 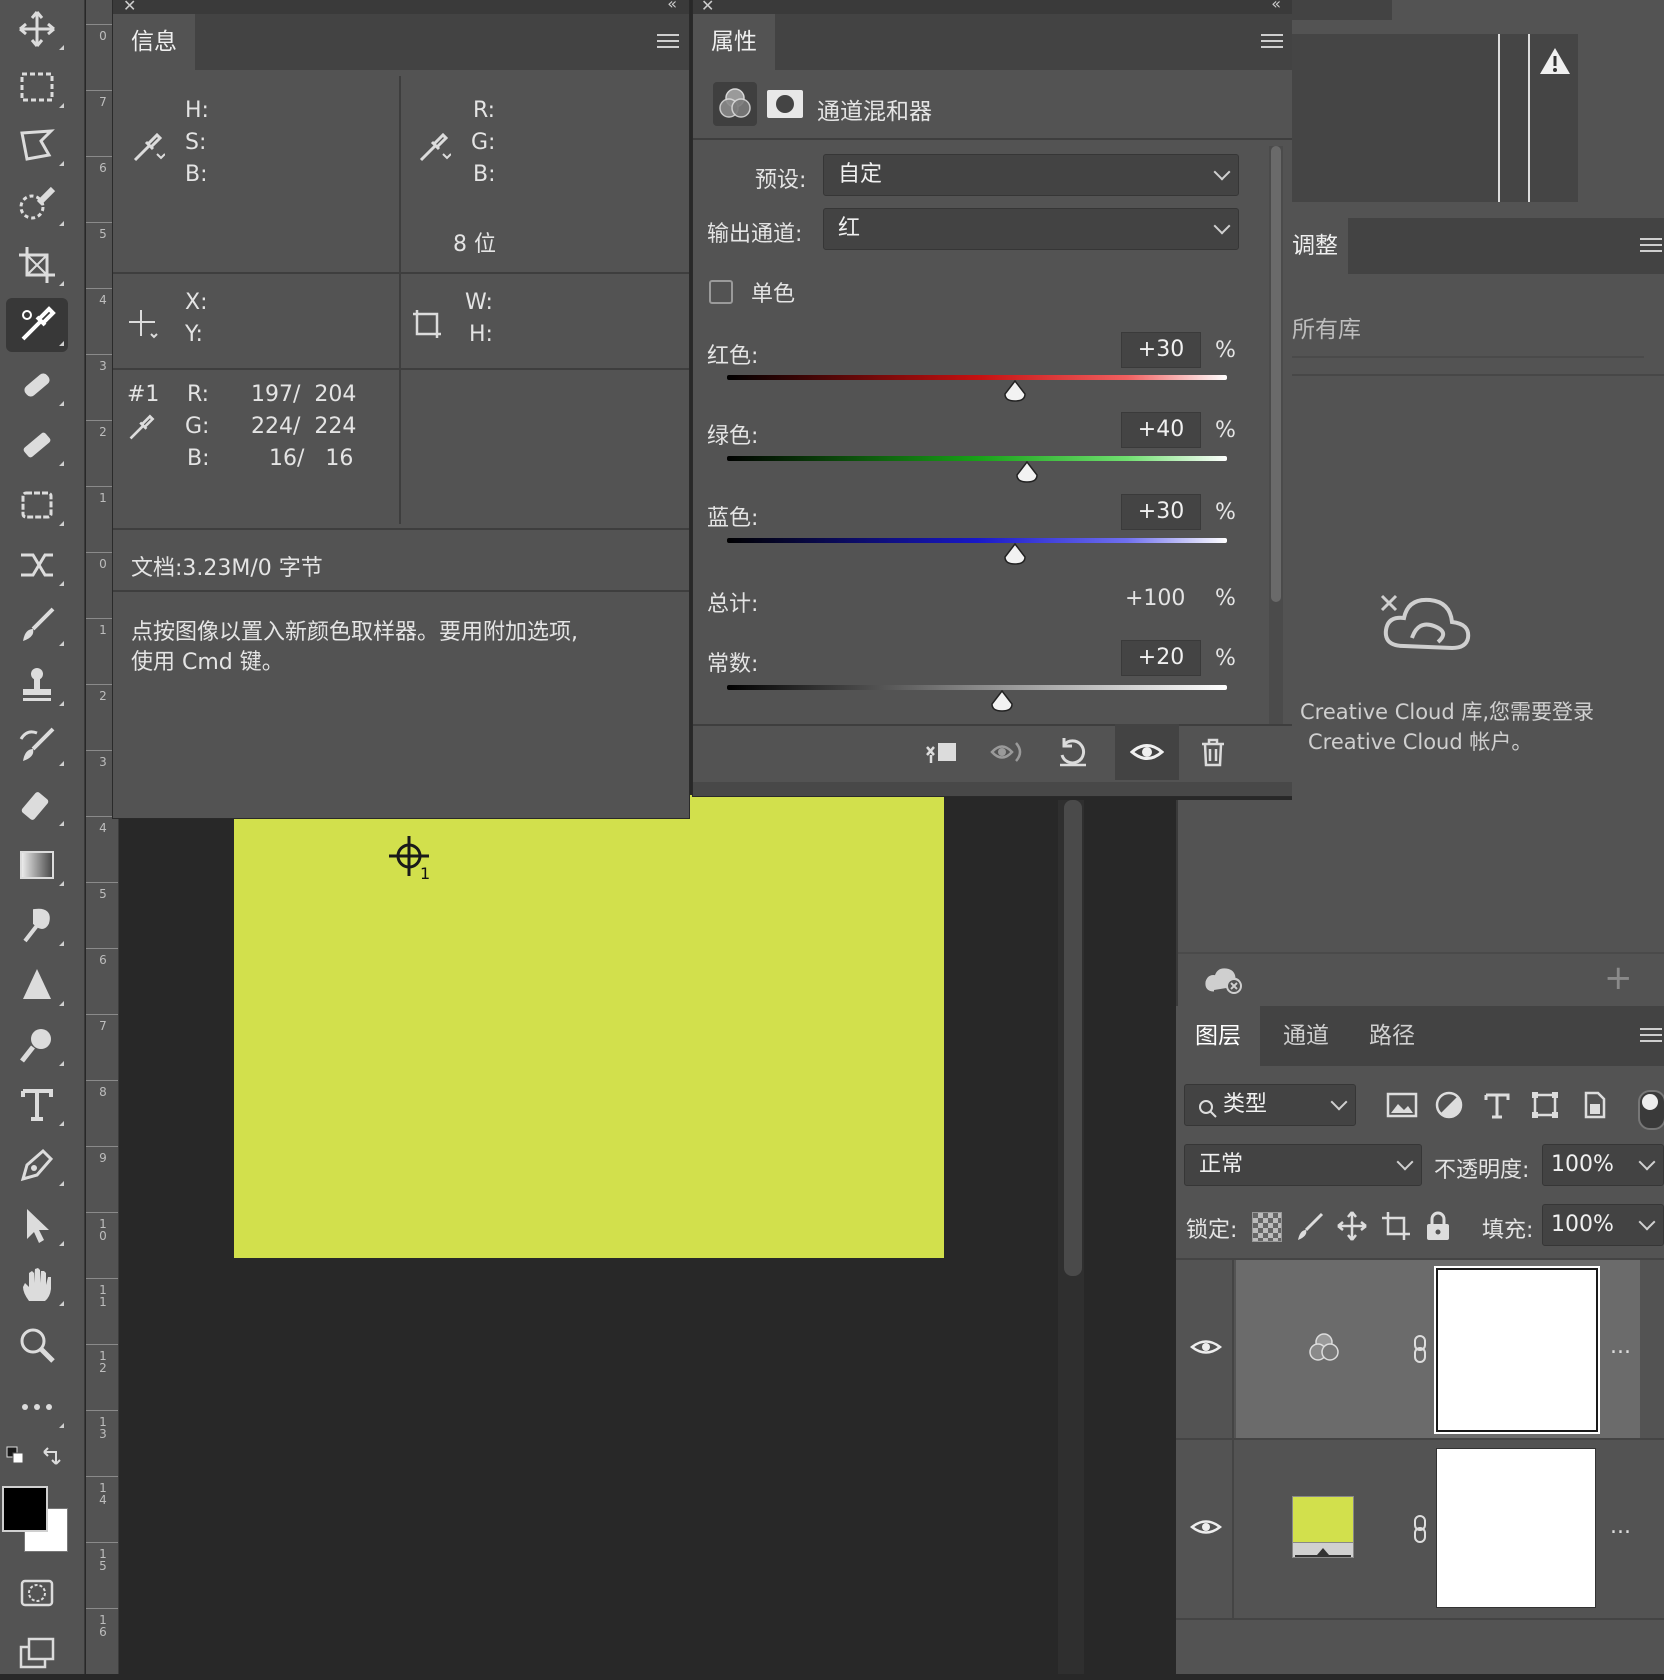 I want to click on pen-tool-icon, so click(x=37, y=1165).